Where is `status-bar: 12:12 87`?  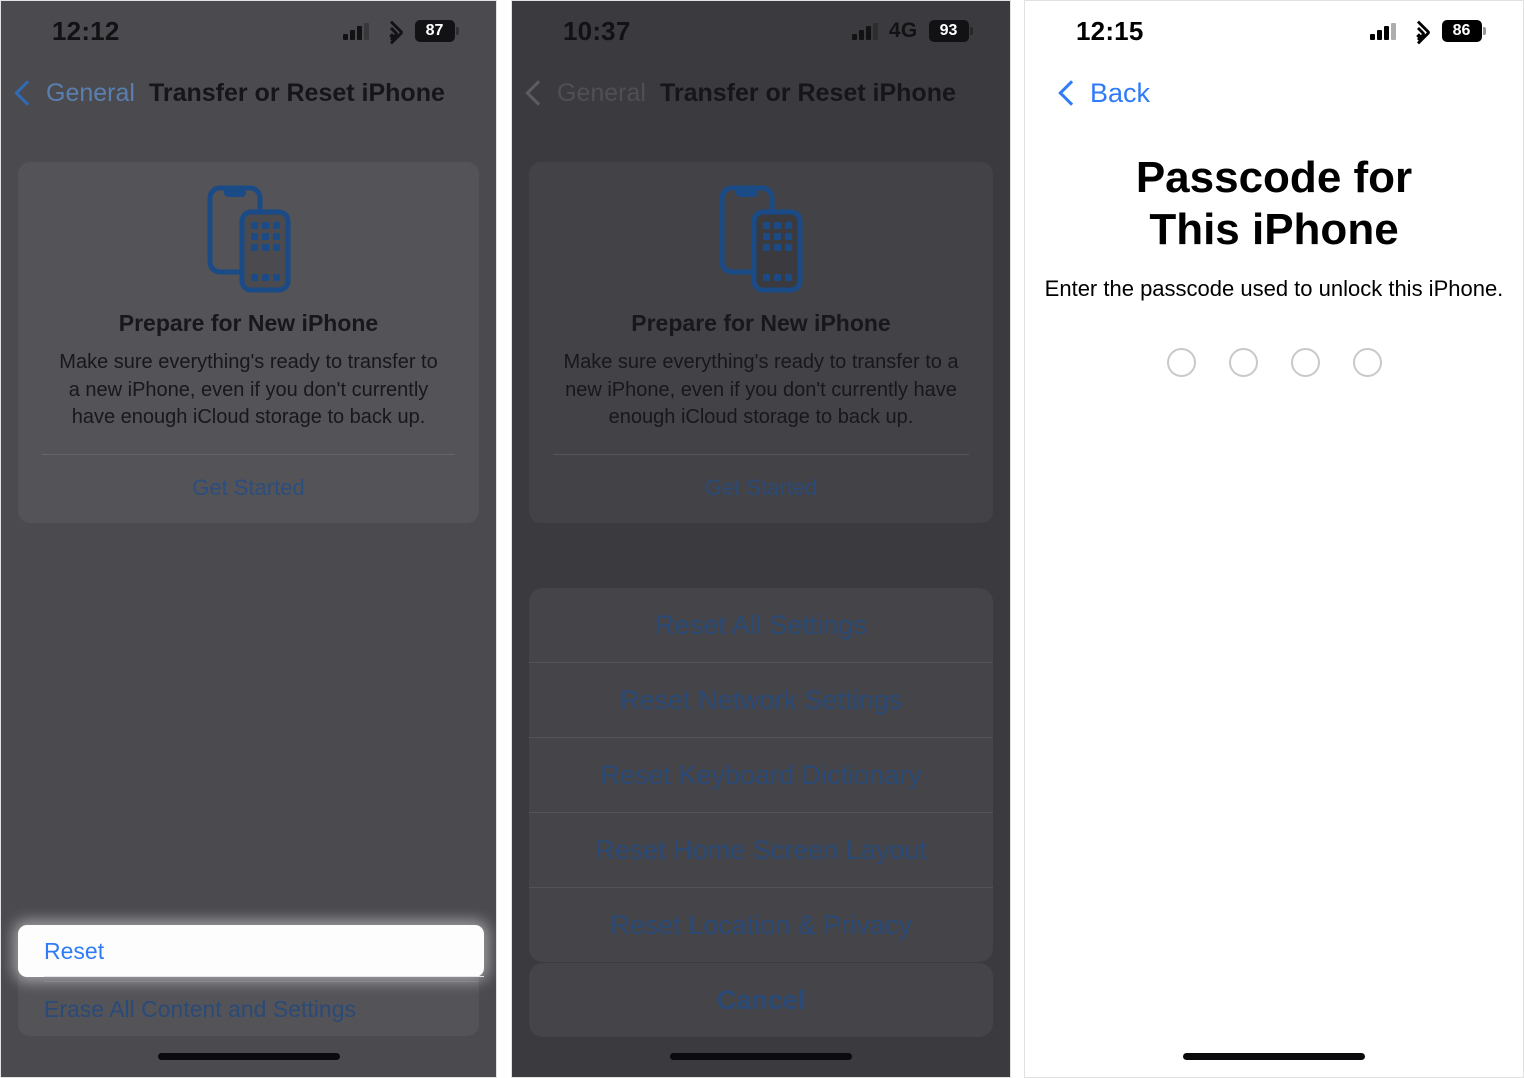
status-bar: 12:12 87 is located at coordinates (248, 31).